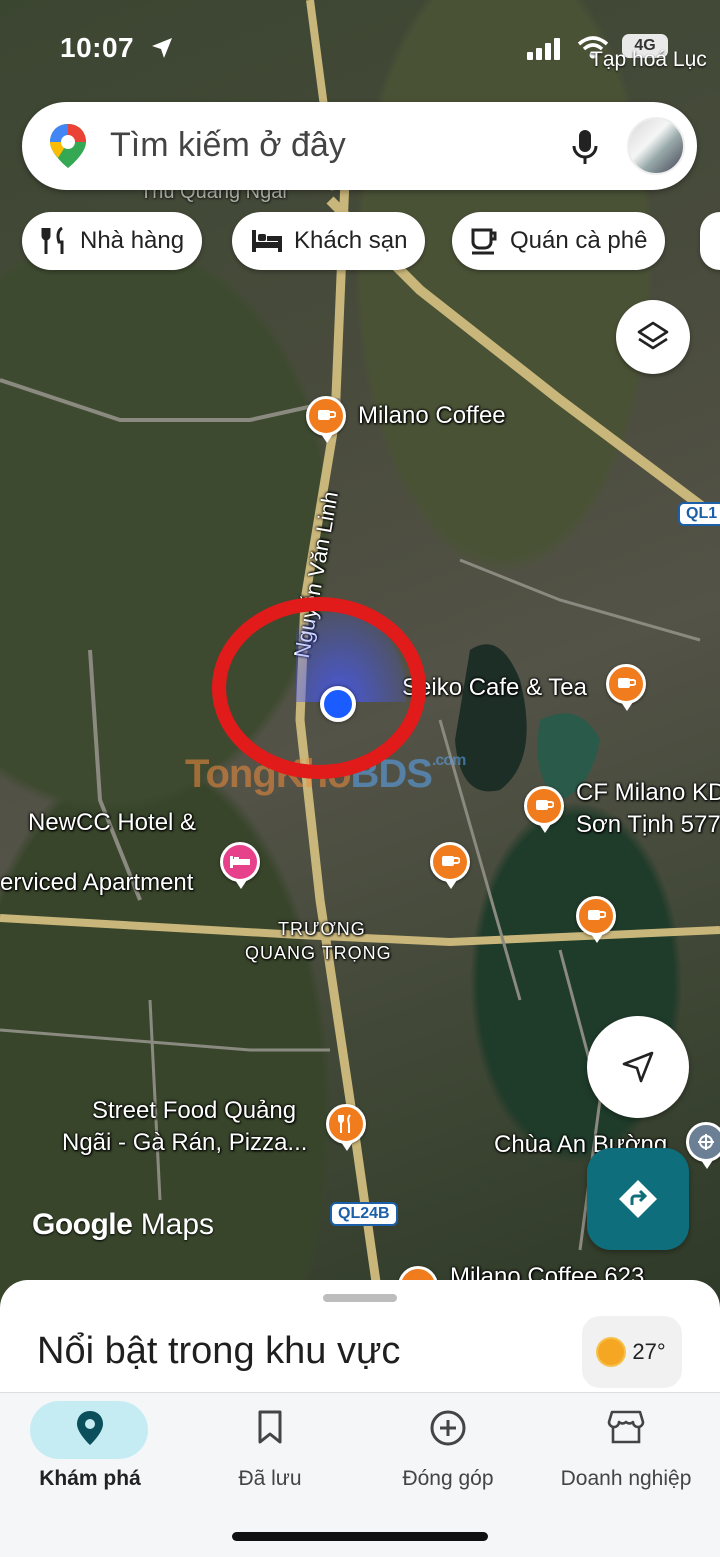 The image size is (720, 1557). What do you see at coordinates (112, 823) in the screenshot?
I see `poi-label: NewCC Hotel &` at bounding box center [112, 823].